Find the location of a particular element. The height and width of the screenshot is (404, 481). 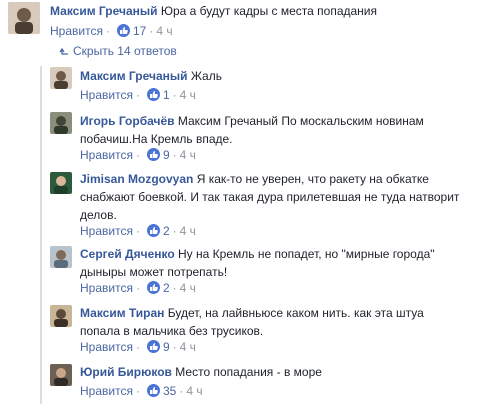

hide-replies-link: Скрыть 14 ответов is located at coordinates (118, 51).